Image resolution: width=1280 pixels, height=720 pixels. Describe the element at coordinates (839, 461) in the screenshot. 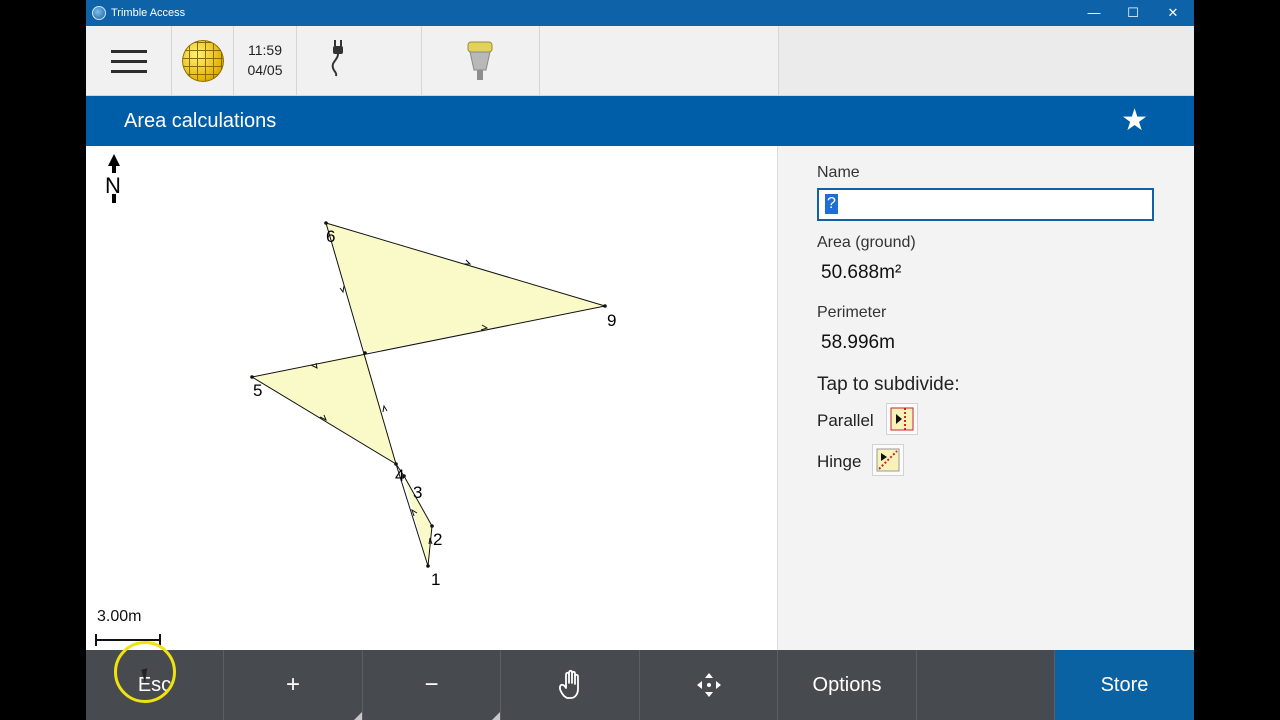

I see `hinge-label: Hinge` at that location.